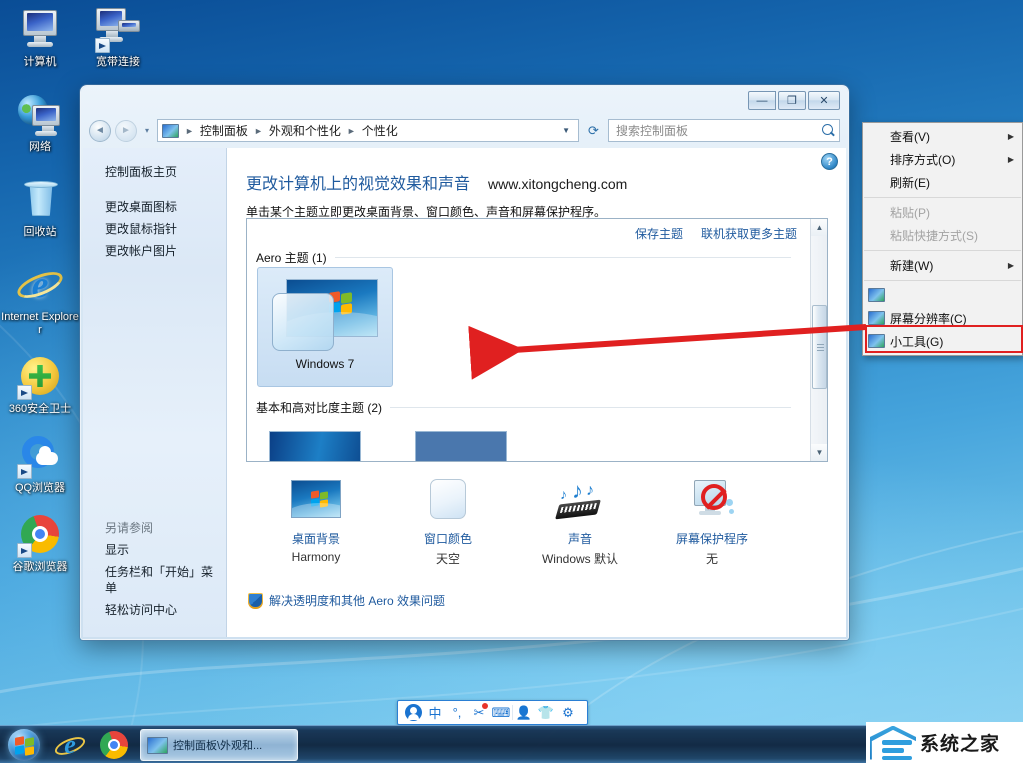 This screenshot has height=763, width=1023. I want to click on ime-language-bar: 中 °, ✂ ⌨ 👤 👕 ⚙, so click(492, 712).